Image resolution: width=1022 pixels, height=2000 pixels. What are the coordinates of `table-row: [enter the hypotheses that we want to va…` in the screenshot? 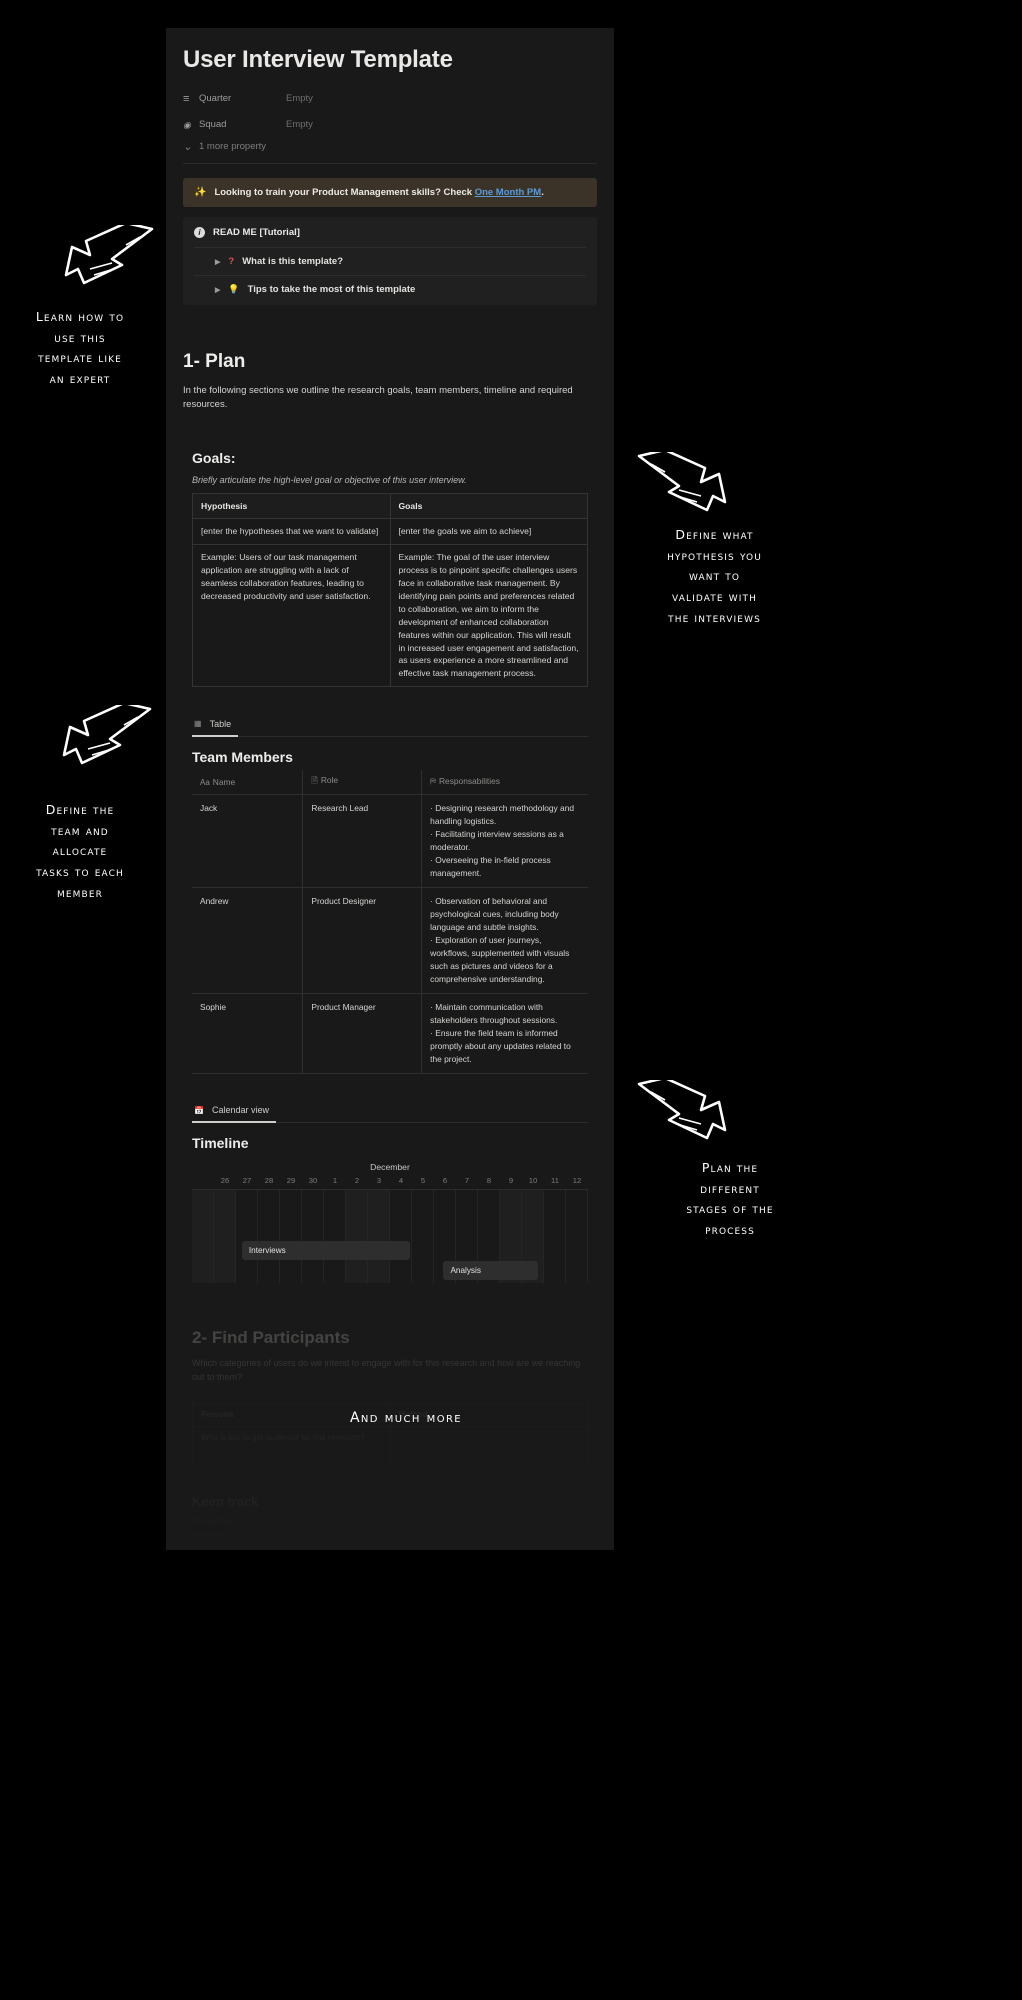 It's located at (390, 532).